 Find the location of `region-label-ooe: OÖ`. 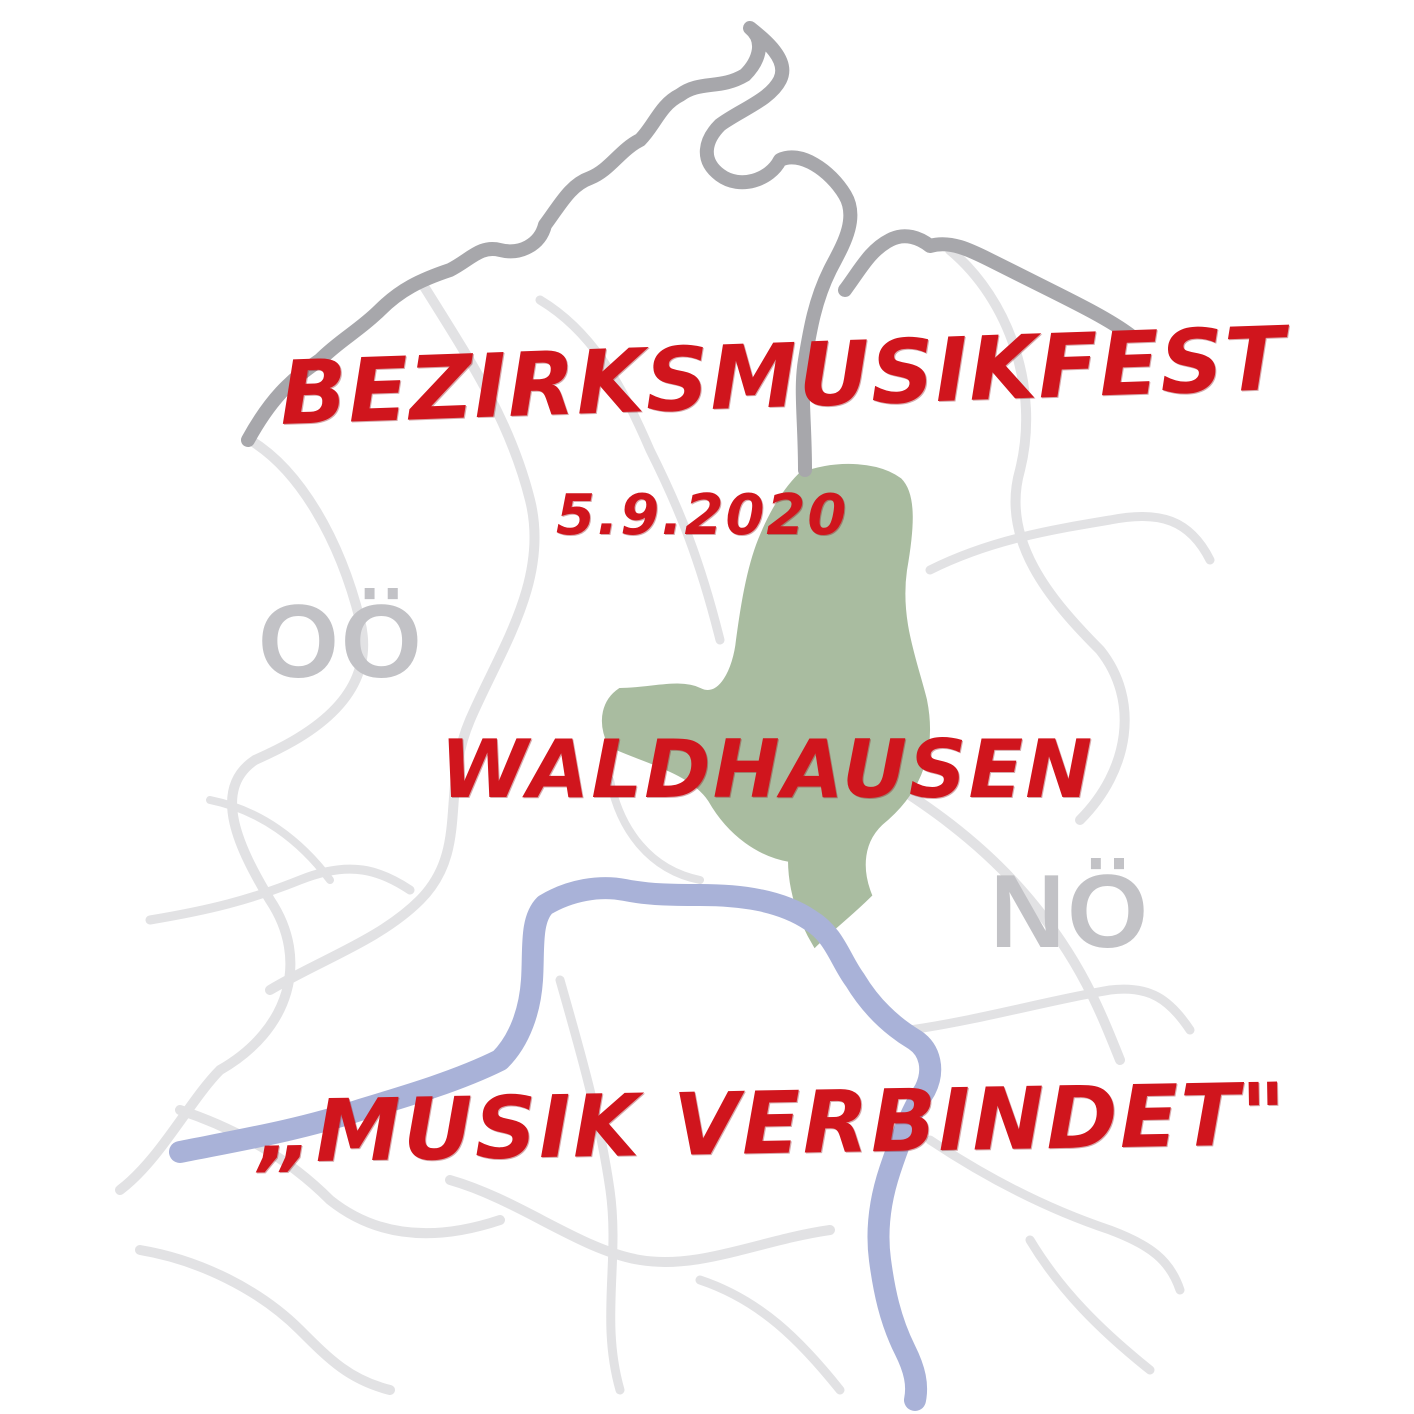

region-label-ooe: OÖ is located at coordinates (341, 642).